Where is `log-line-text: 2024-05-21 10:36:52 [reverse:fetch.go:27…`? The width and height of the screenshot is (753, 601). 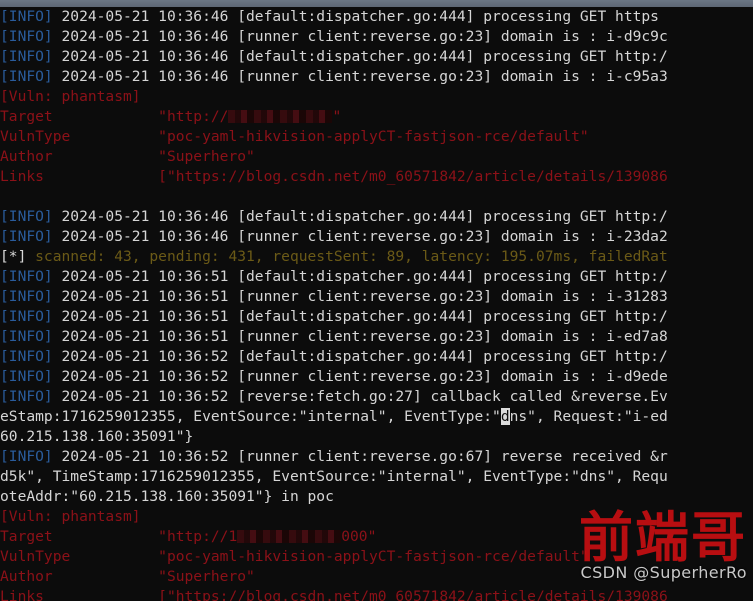 log-line-text: 2024-05-21 10:36:52 [reverse:fetch.go:27… is located at coordinates (360, 396).